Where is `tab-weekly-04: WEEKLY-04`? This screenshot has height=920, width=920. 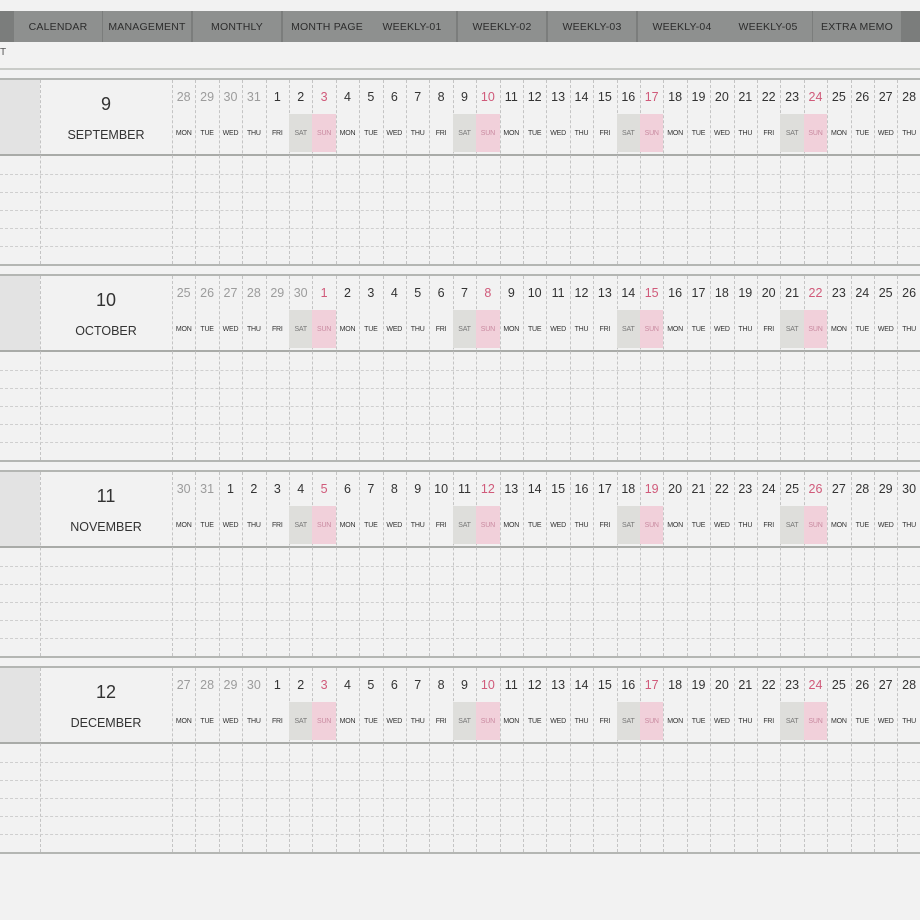
tab-weekly-04: WEEKLY-04 is located at coordinates (682, 26).